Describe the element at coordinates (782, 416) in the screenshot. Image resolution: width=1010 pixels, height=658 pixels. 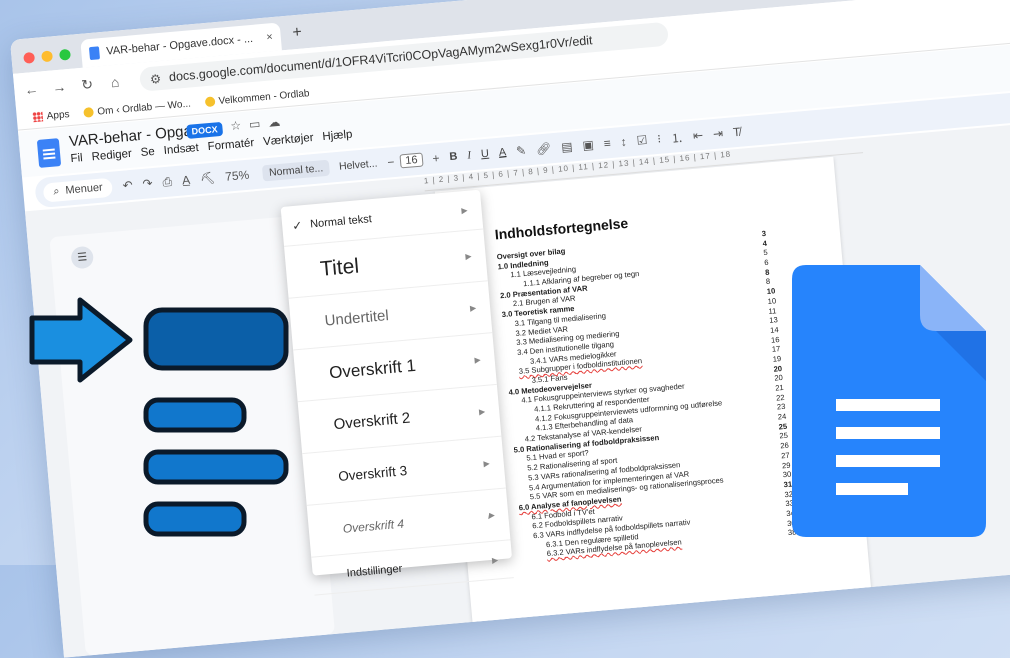
I see `toc-page-number: 24` at that location.